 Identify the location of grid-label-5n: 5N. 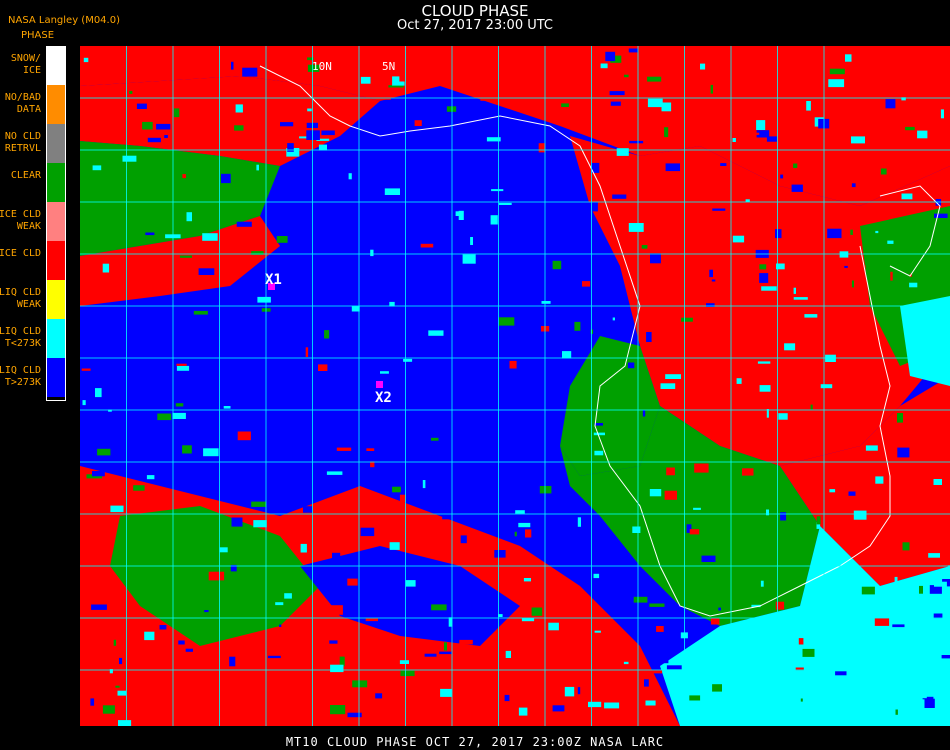
(388, 66).